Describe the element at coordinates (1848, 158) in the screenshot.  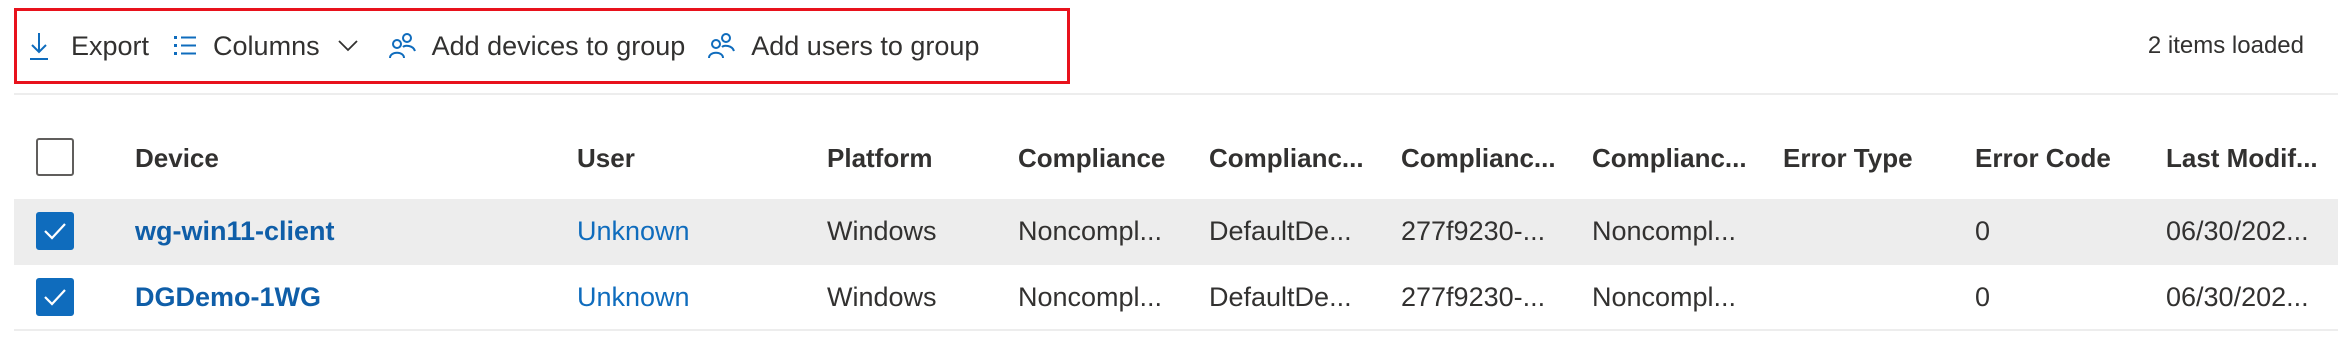
I see `column-header-error-type: Error Type` at that location.